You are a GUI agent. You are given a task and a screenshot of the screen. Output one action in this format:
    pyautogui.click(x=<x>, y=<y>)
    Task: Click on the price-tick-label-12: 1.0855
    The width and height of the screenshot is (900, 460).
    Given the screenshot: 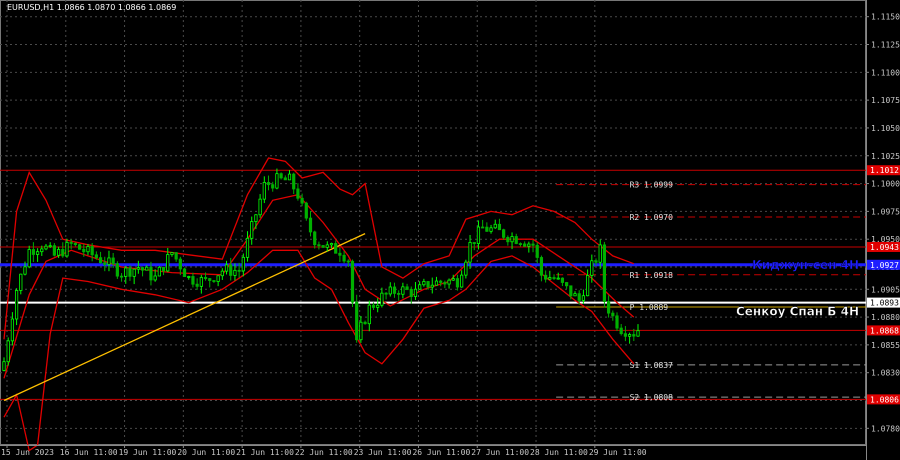 What is the action you would take?
    pyautogui.click(x=885, y=345)
    